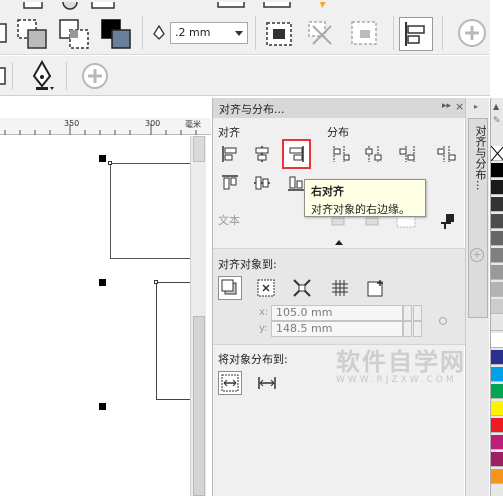  What do you see at coordinates (199, 149) in the screenshot?
I see `scroll-thumb-top` at bounding box center [199, 149].